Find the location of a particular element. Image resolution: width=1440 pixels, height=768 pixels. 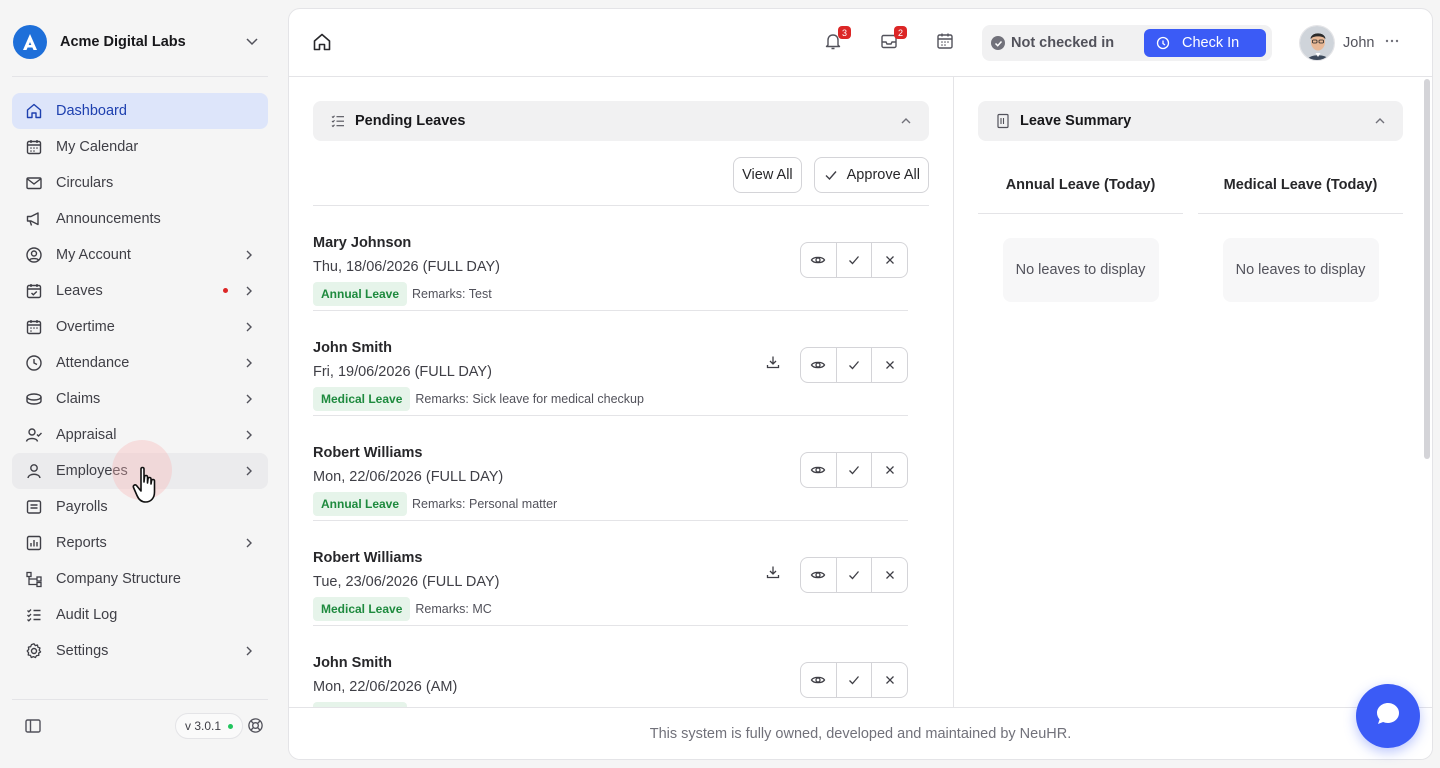

clock-icon is located at coordinates (34, 363).